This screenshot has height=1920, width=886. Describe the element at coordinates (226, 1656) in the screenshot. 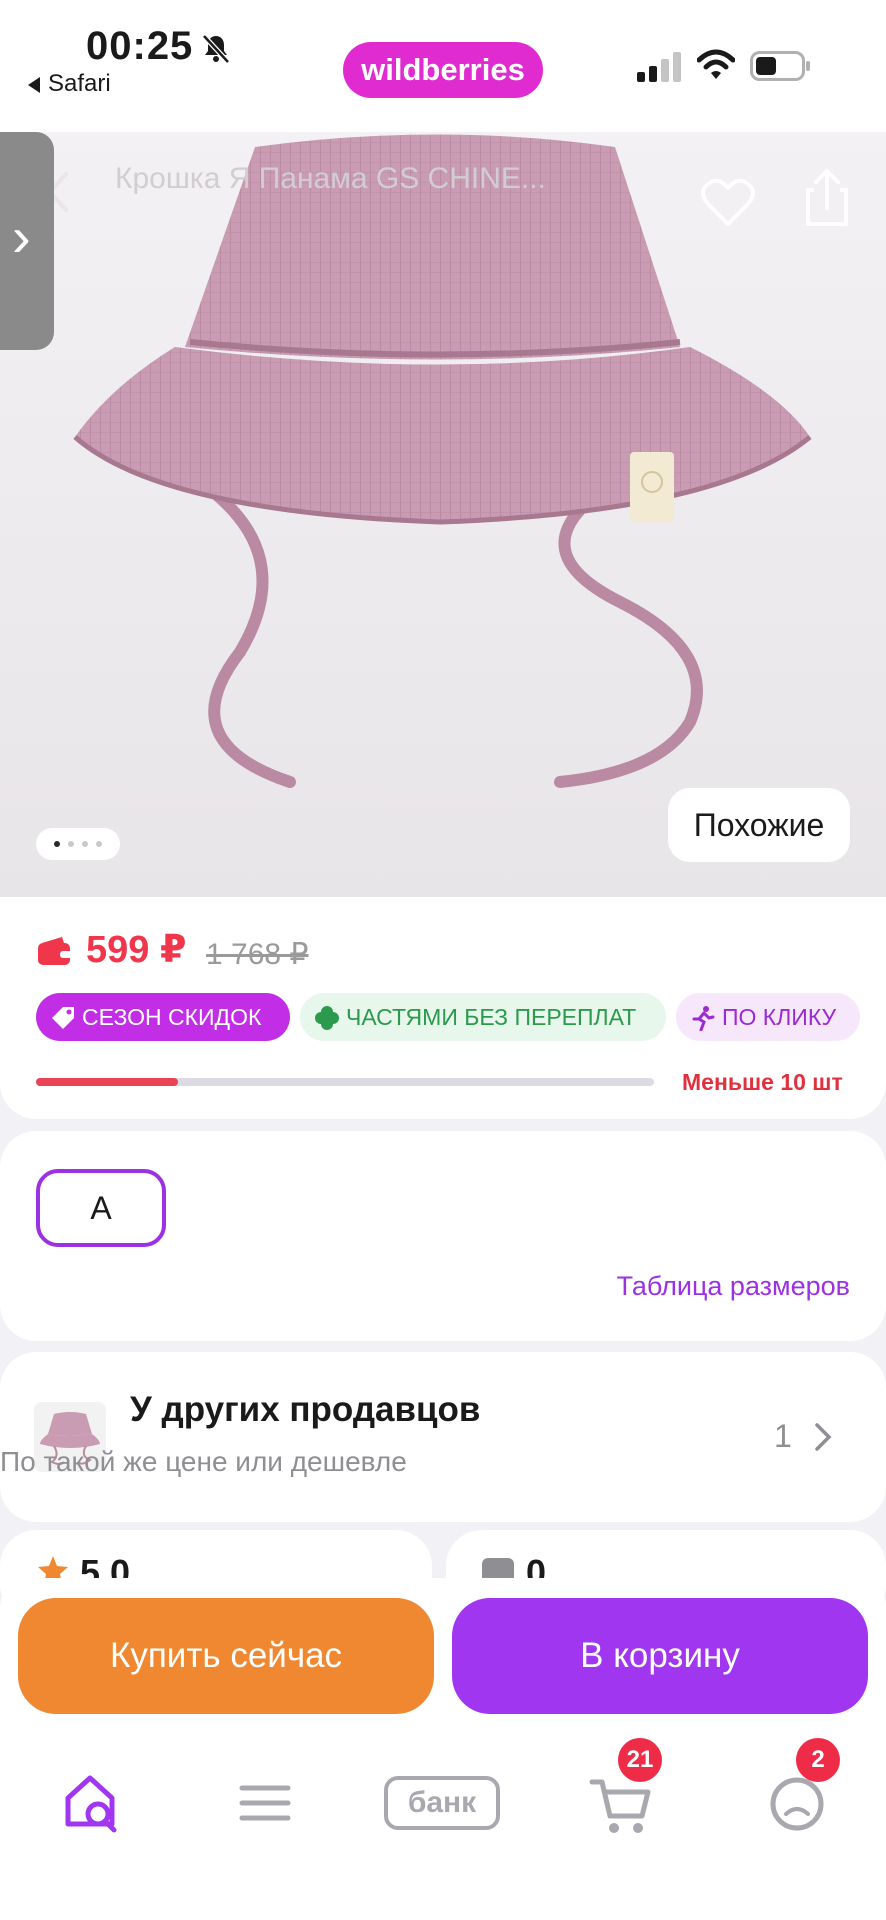

I see `buy-now-button: Купить сейчас` at that location.